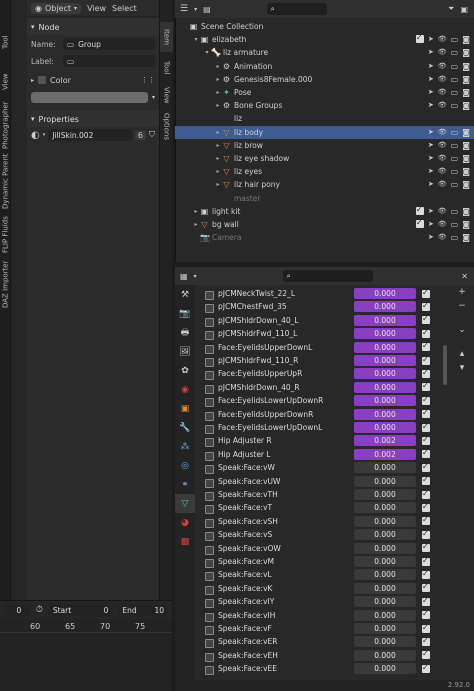 This screenshot has width=474, height=691. I want to click on material-name-field: JillSkin.002, so click(90, 135).